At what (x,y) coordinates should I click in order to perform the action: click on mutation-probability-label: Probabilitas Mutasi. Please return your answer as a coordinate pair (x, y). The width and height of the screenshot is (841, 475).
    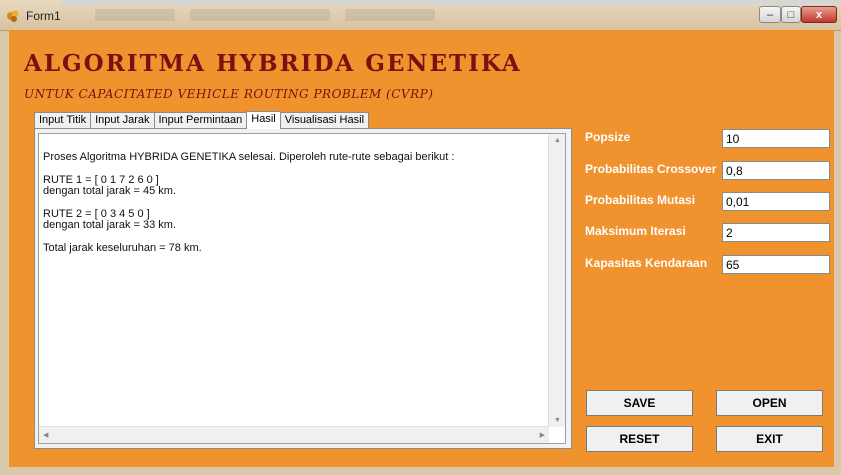
    Looking at the image, I should click on (640, 200).